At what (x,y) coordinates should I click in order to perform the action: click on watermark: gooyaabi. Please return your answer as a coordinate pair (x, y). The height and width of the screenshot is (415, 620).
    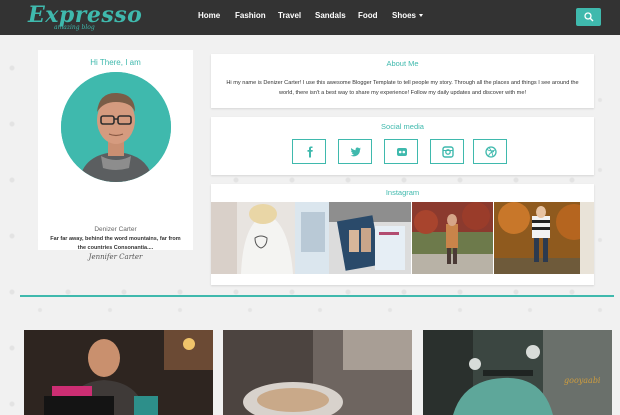
    Looking at the image, I should click on (582, 380).